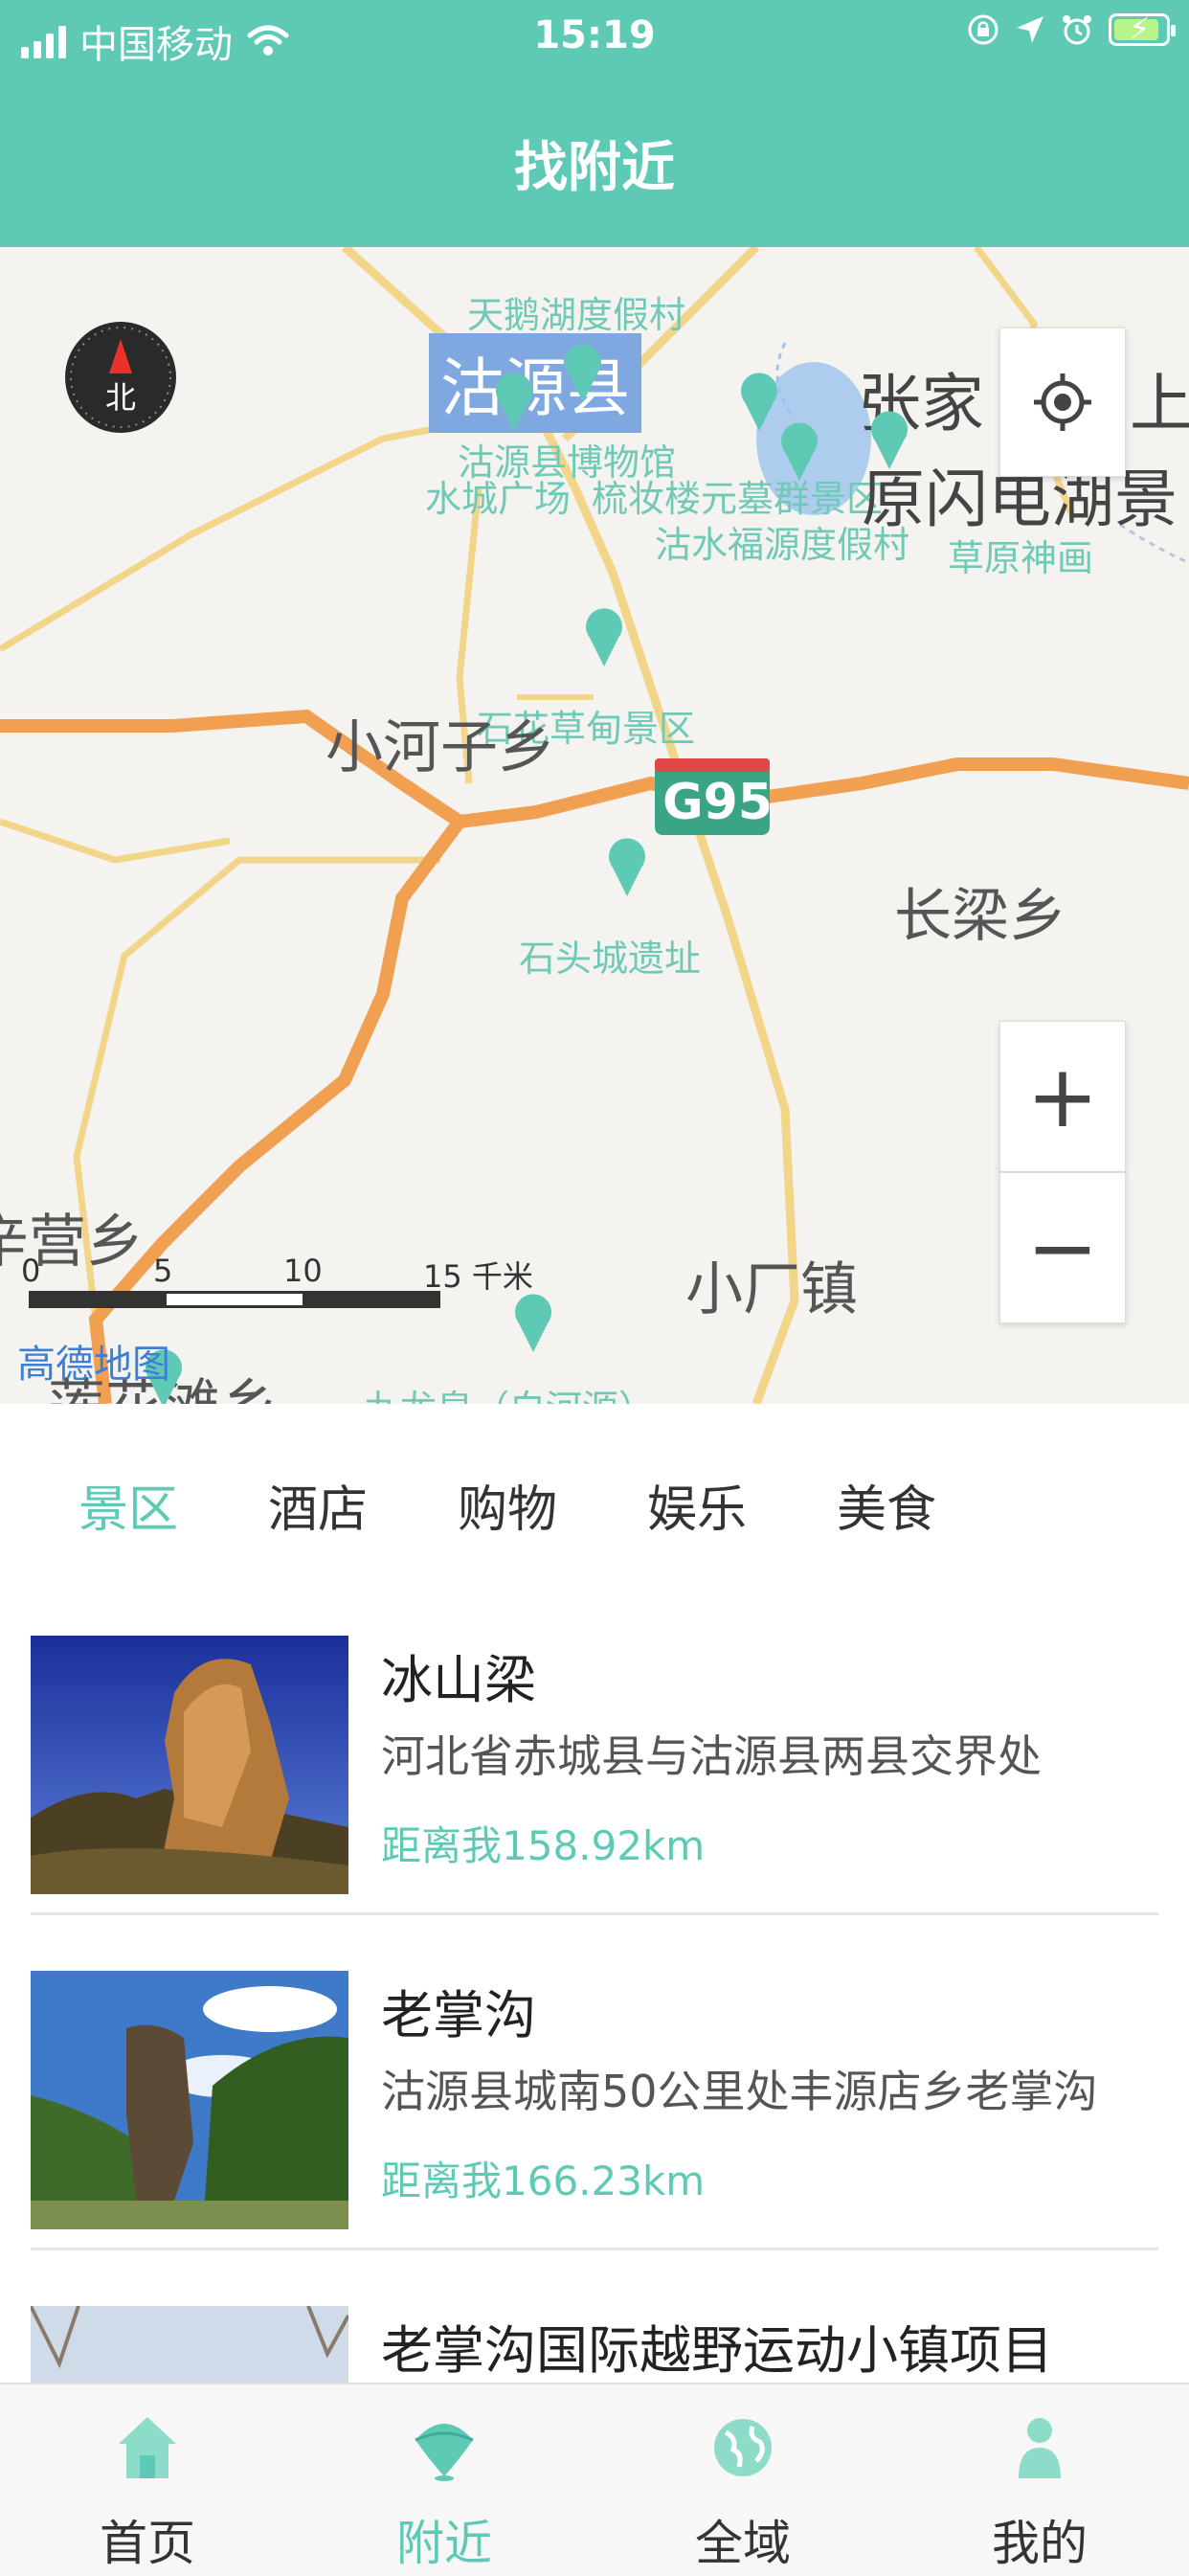  Describe the element at coordinates (576, 311) in the screenshot. I see `map-label-tianehu: 天鹅湖度假村` at that location.